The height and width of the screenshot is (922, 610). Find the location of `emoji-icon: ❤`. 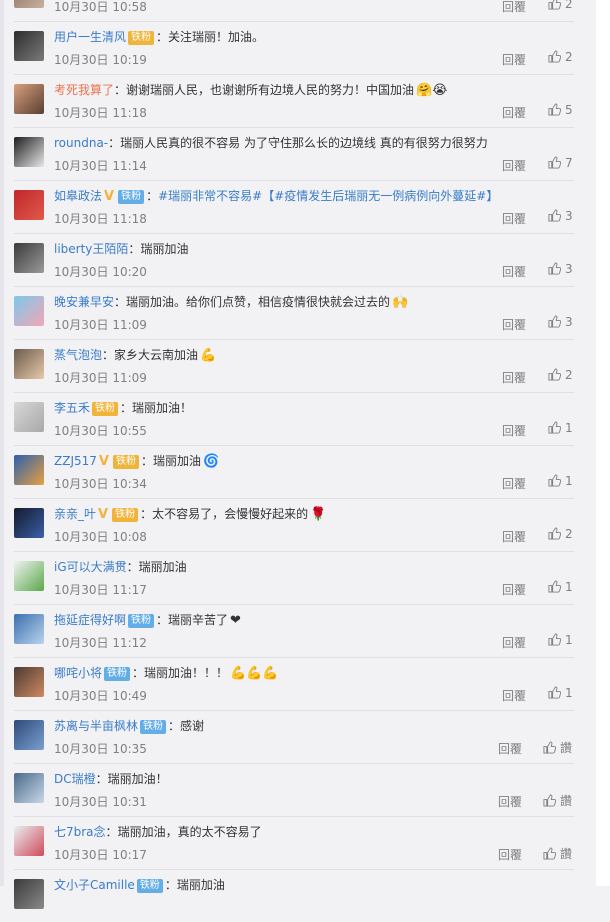

emoji-icon: ❤ is located at coordinates (235, 620).